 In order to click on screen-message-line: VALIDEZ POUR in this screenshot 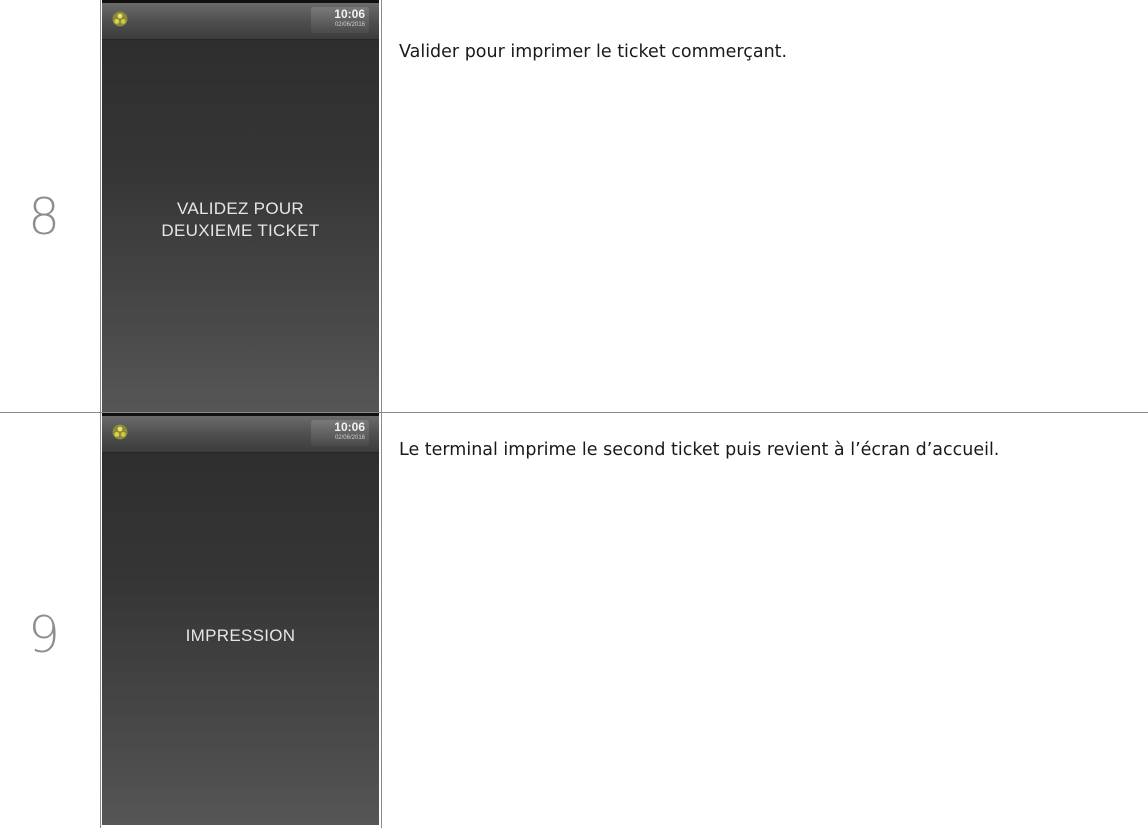, I will do `click(240, 208)`.